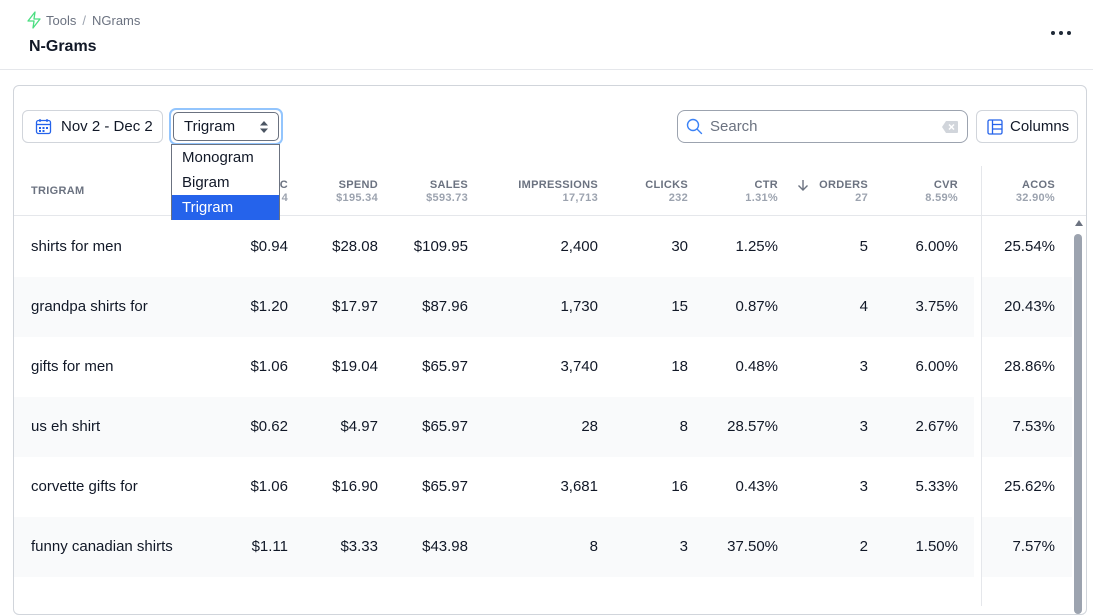  Describe the element at coordinates (589, 426) in the screenshot. I see `cell-impressions: 28` at that location.